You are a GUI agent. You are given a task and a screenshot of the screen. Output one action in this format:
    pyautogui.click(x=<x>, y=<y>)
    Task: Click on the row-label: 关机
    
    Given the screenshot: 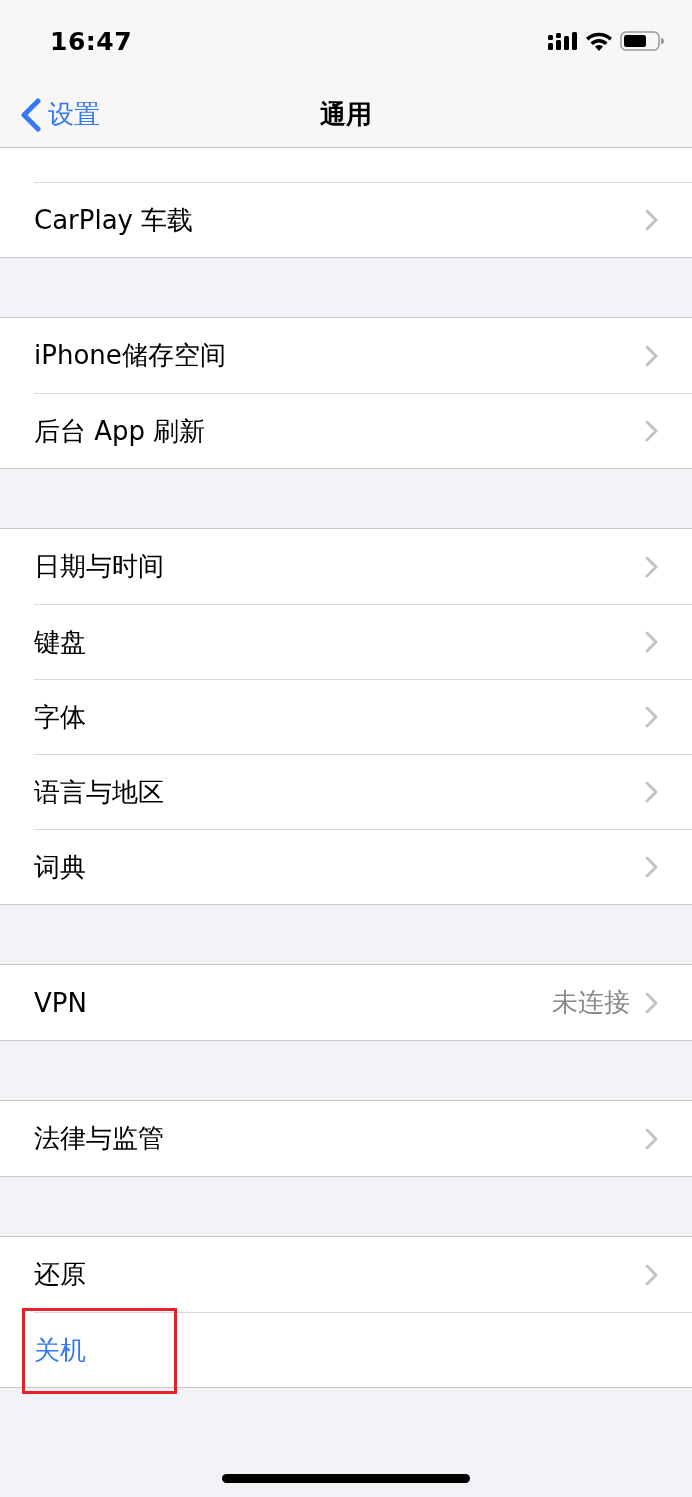 What is the action you would take?
    pyautogui.click(x=60, y=1350)
    